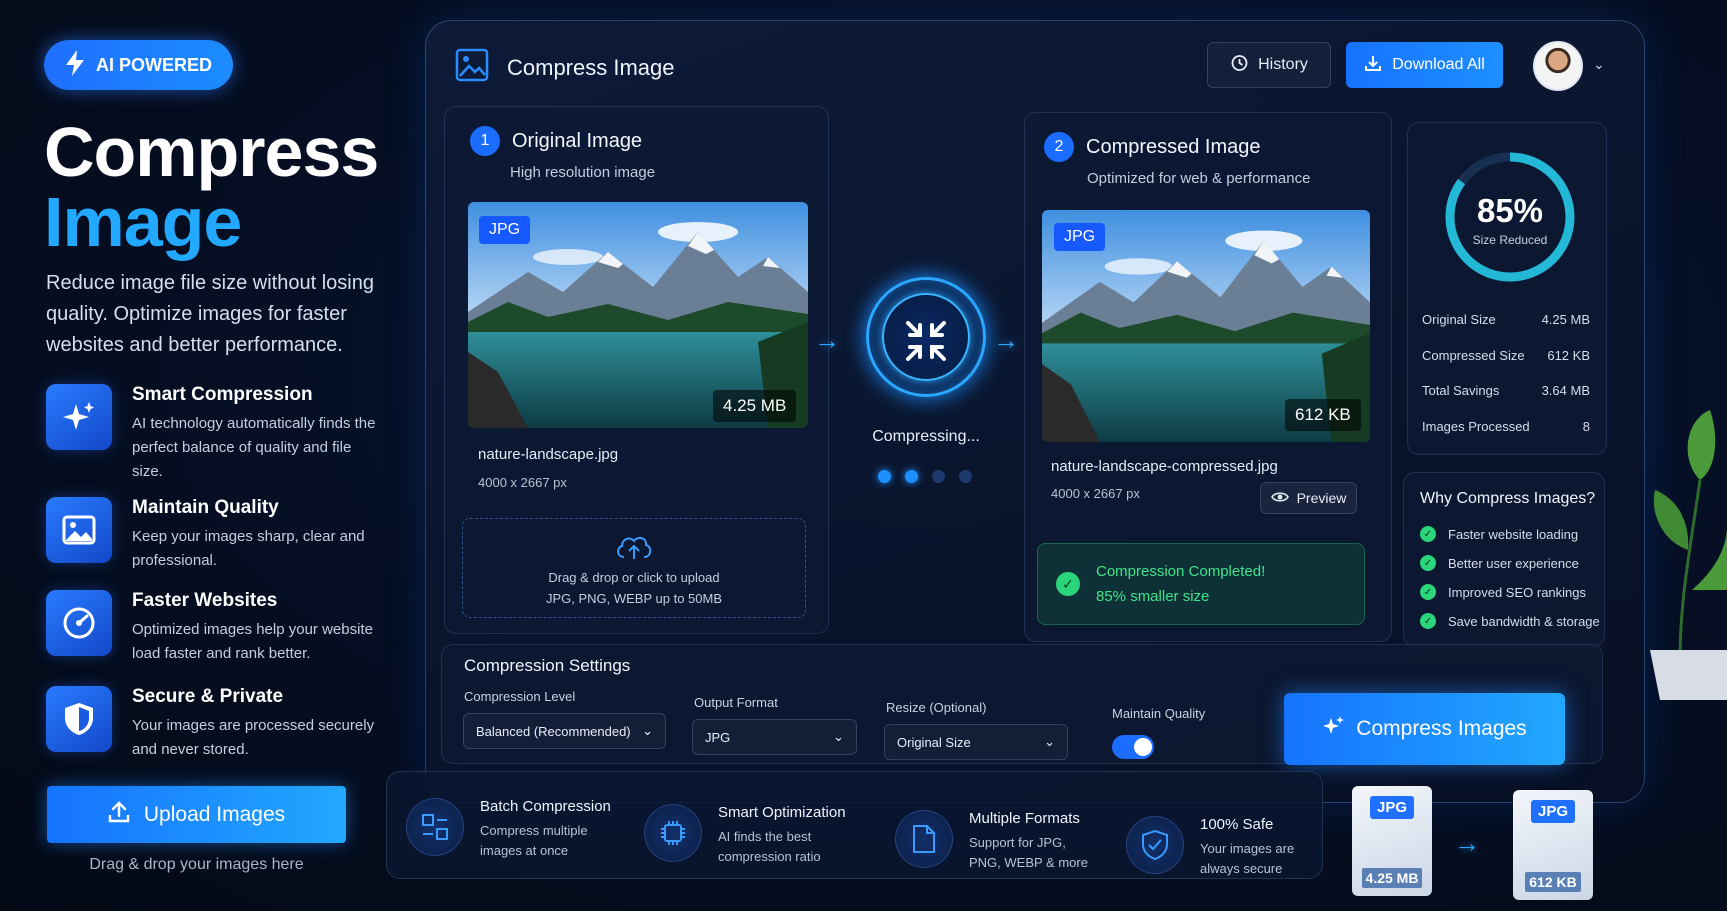 The image size is (1727, 911). Describe the element at coordinates (774, 737) in the screenshot. I see `output-format-select: JPG ⌄` at that location.